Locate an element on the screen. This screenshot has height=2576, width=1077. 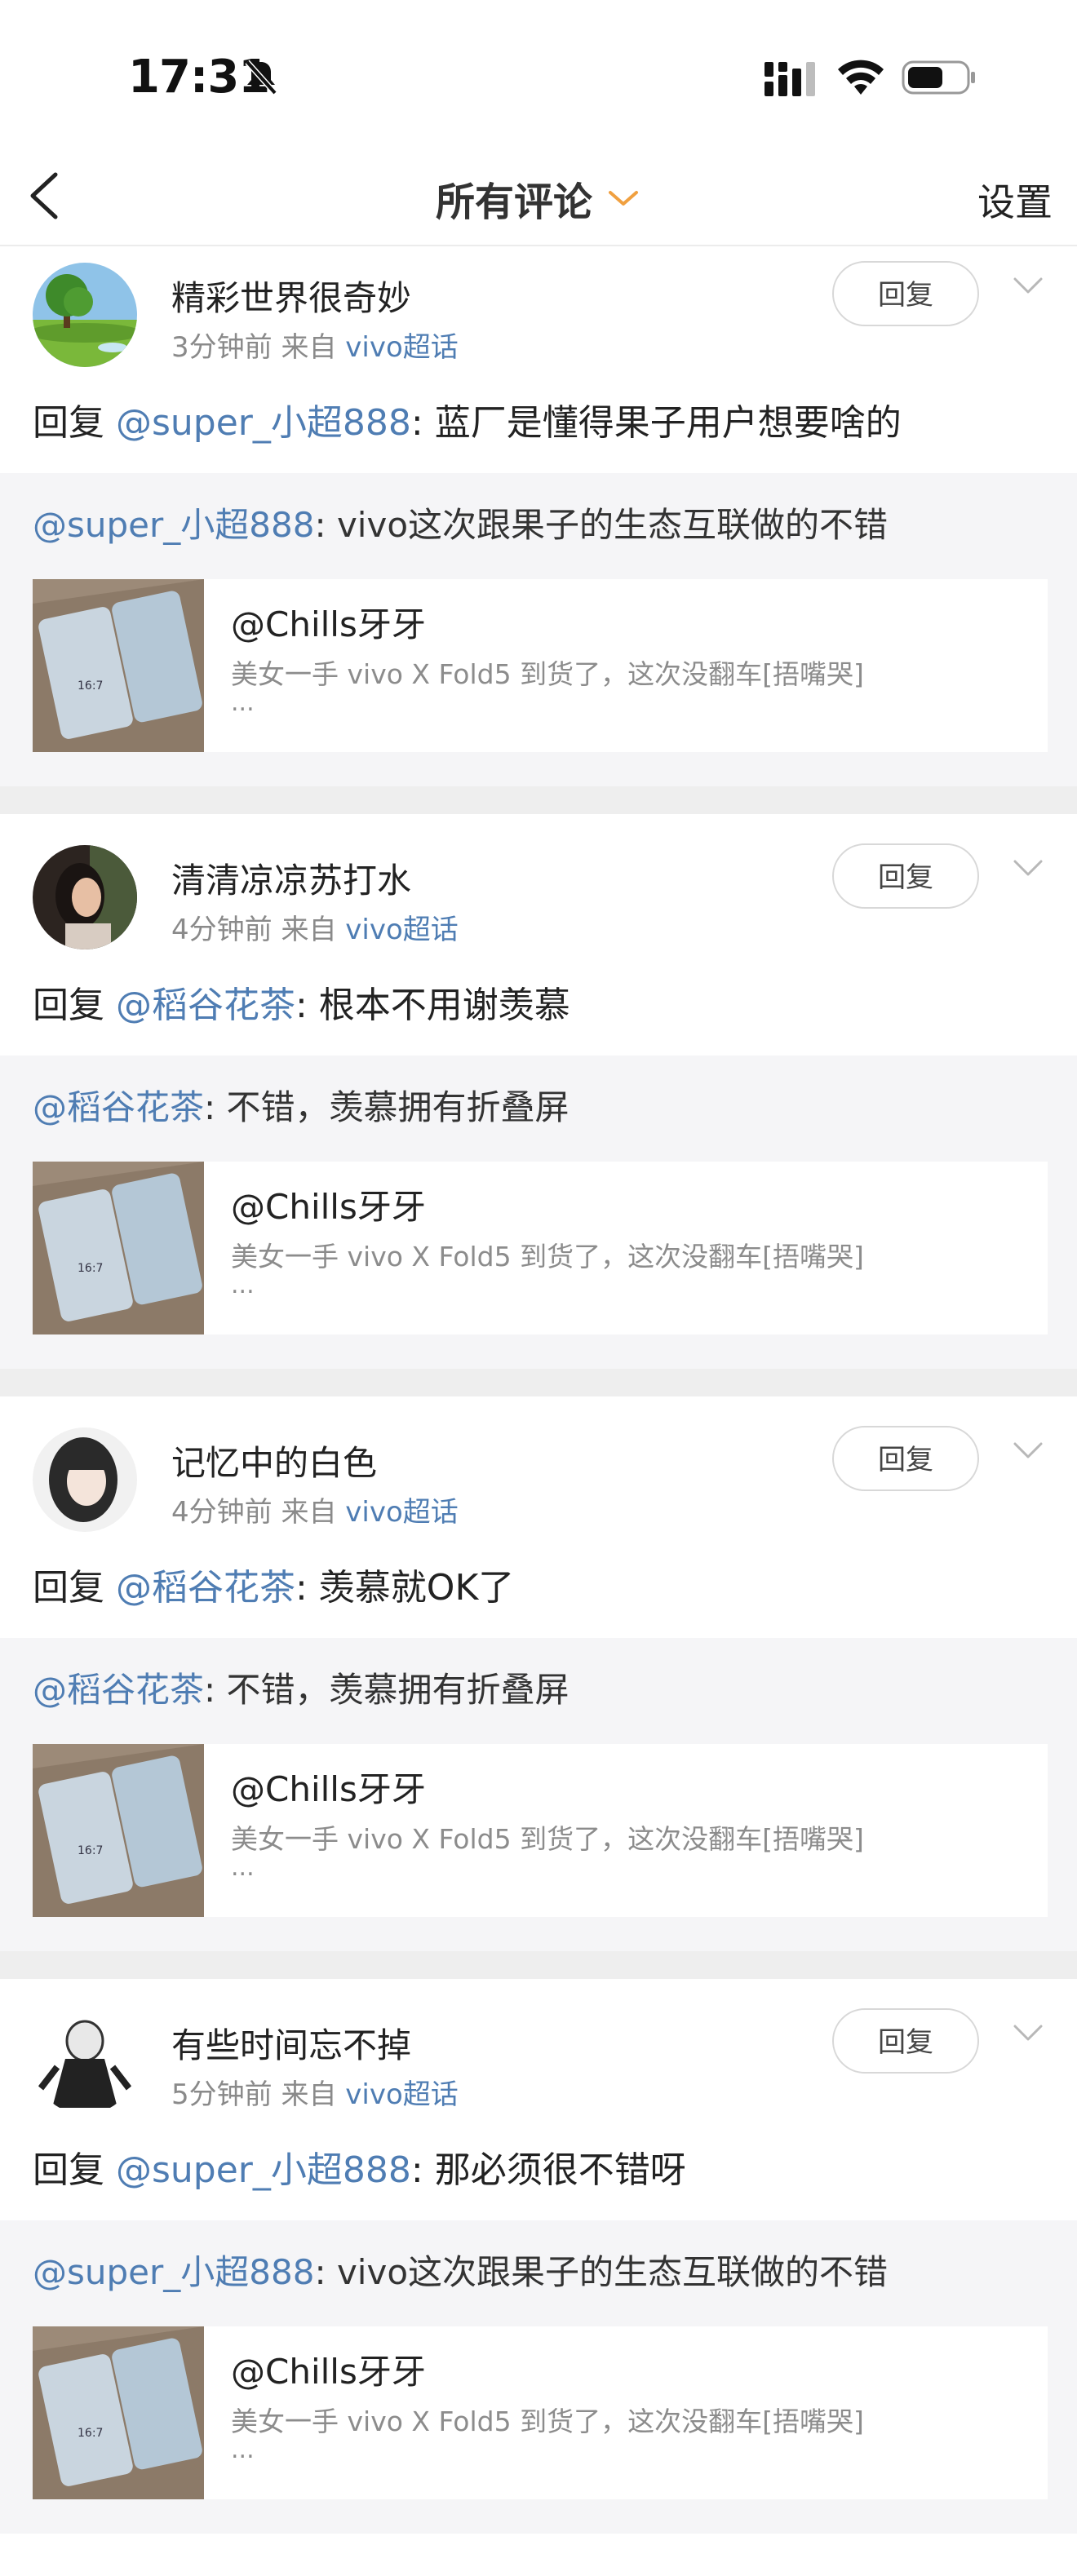
comment-text: 回复 @稻谷花茶: 羡慕就OK了 is located at coordinates (274, 1588).